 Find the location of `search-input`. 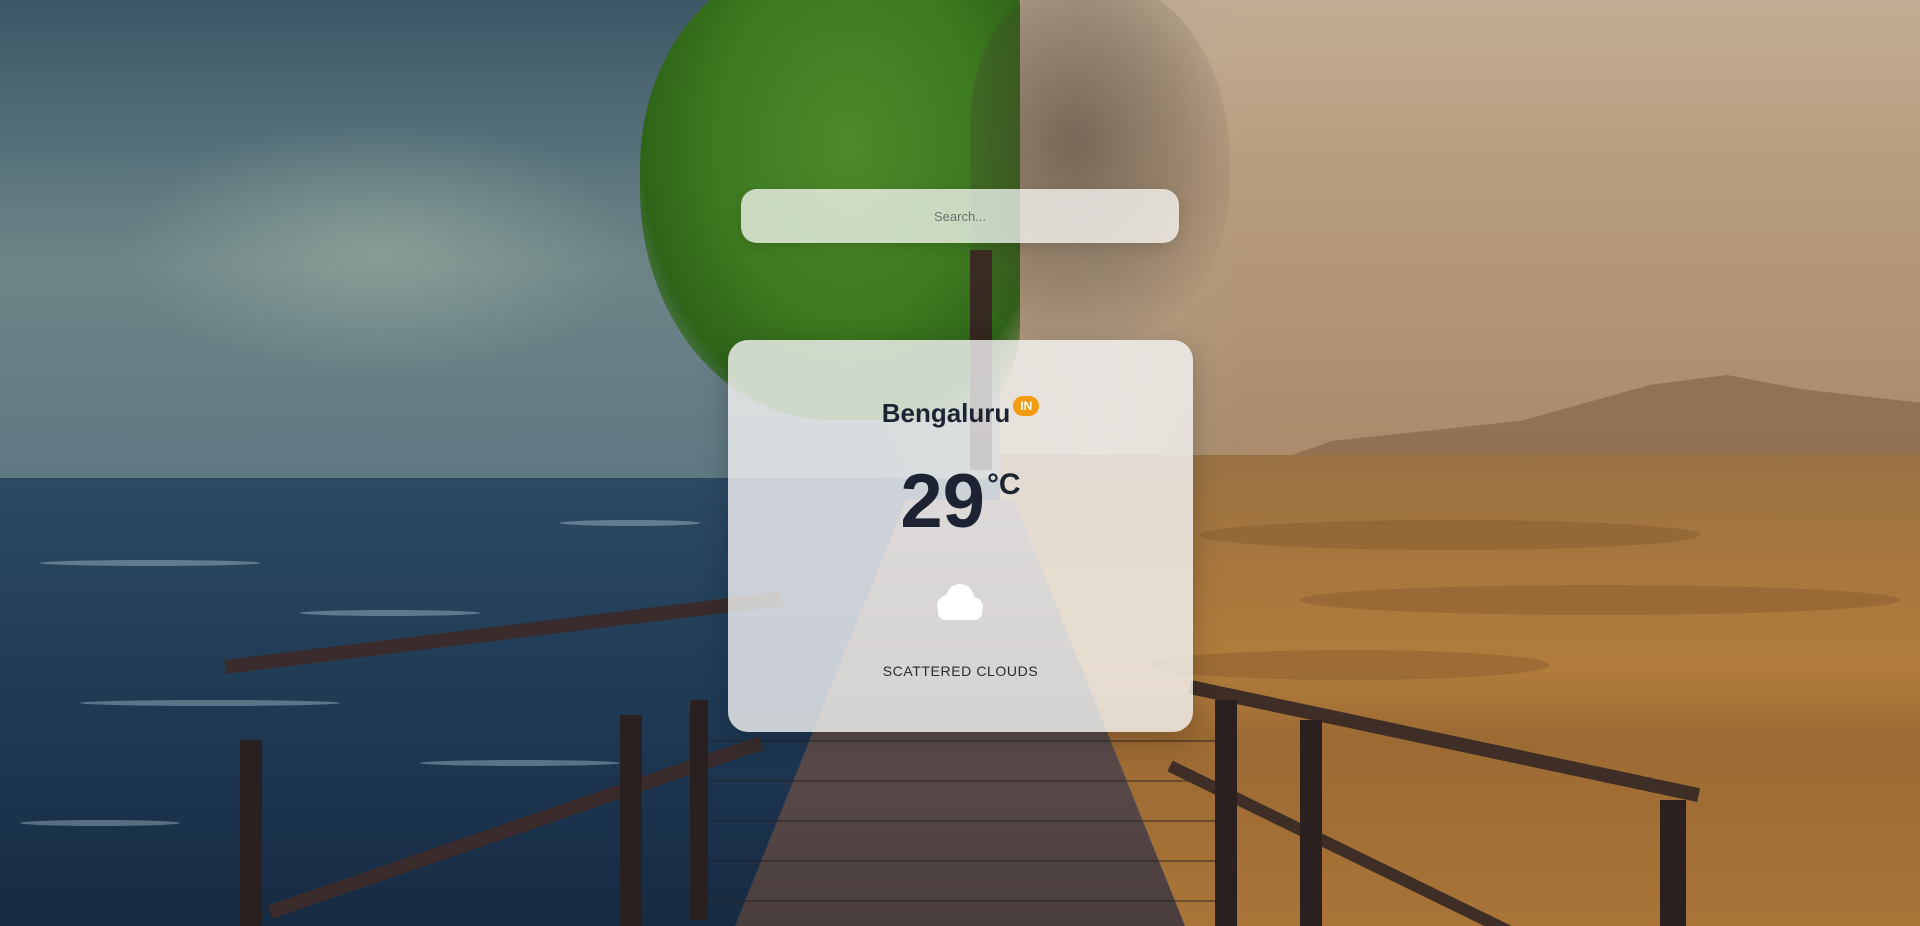

search-input is located at coordinates (960, 216).